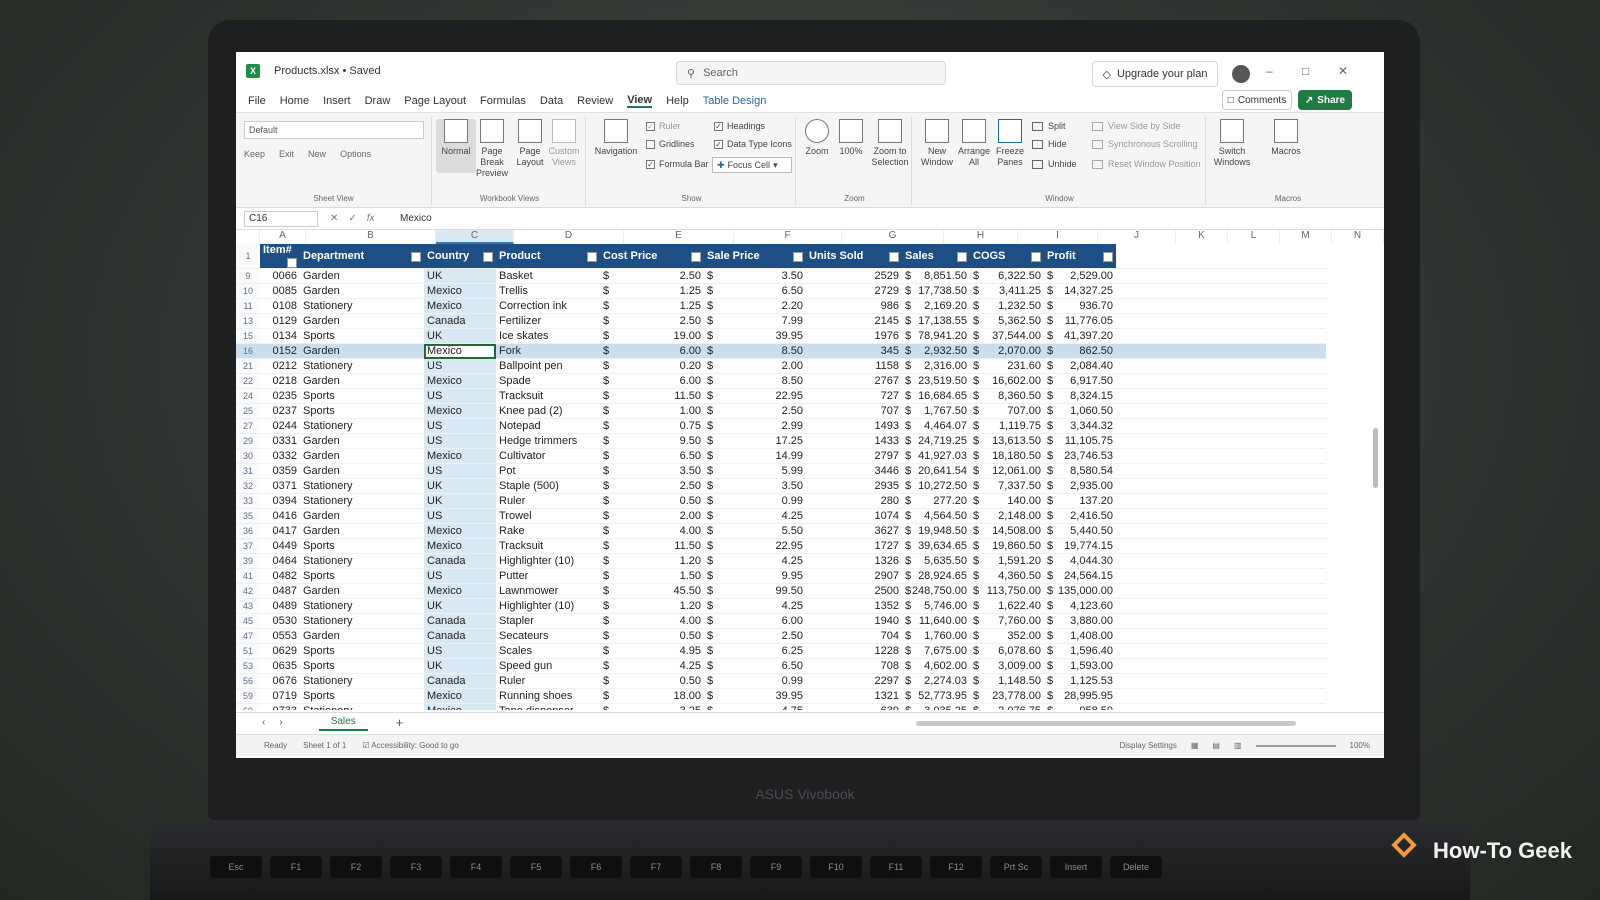  I want to click on cell-cogs: $231.60, so click(1007, 366).